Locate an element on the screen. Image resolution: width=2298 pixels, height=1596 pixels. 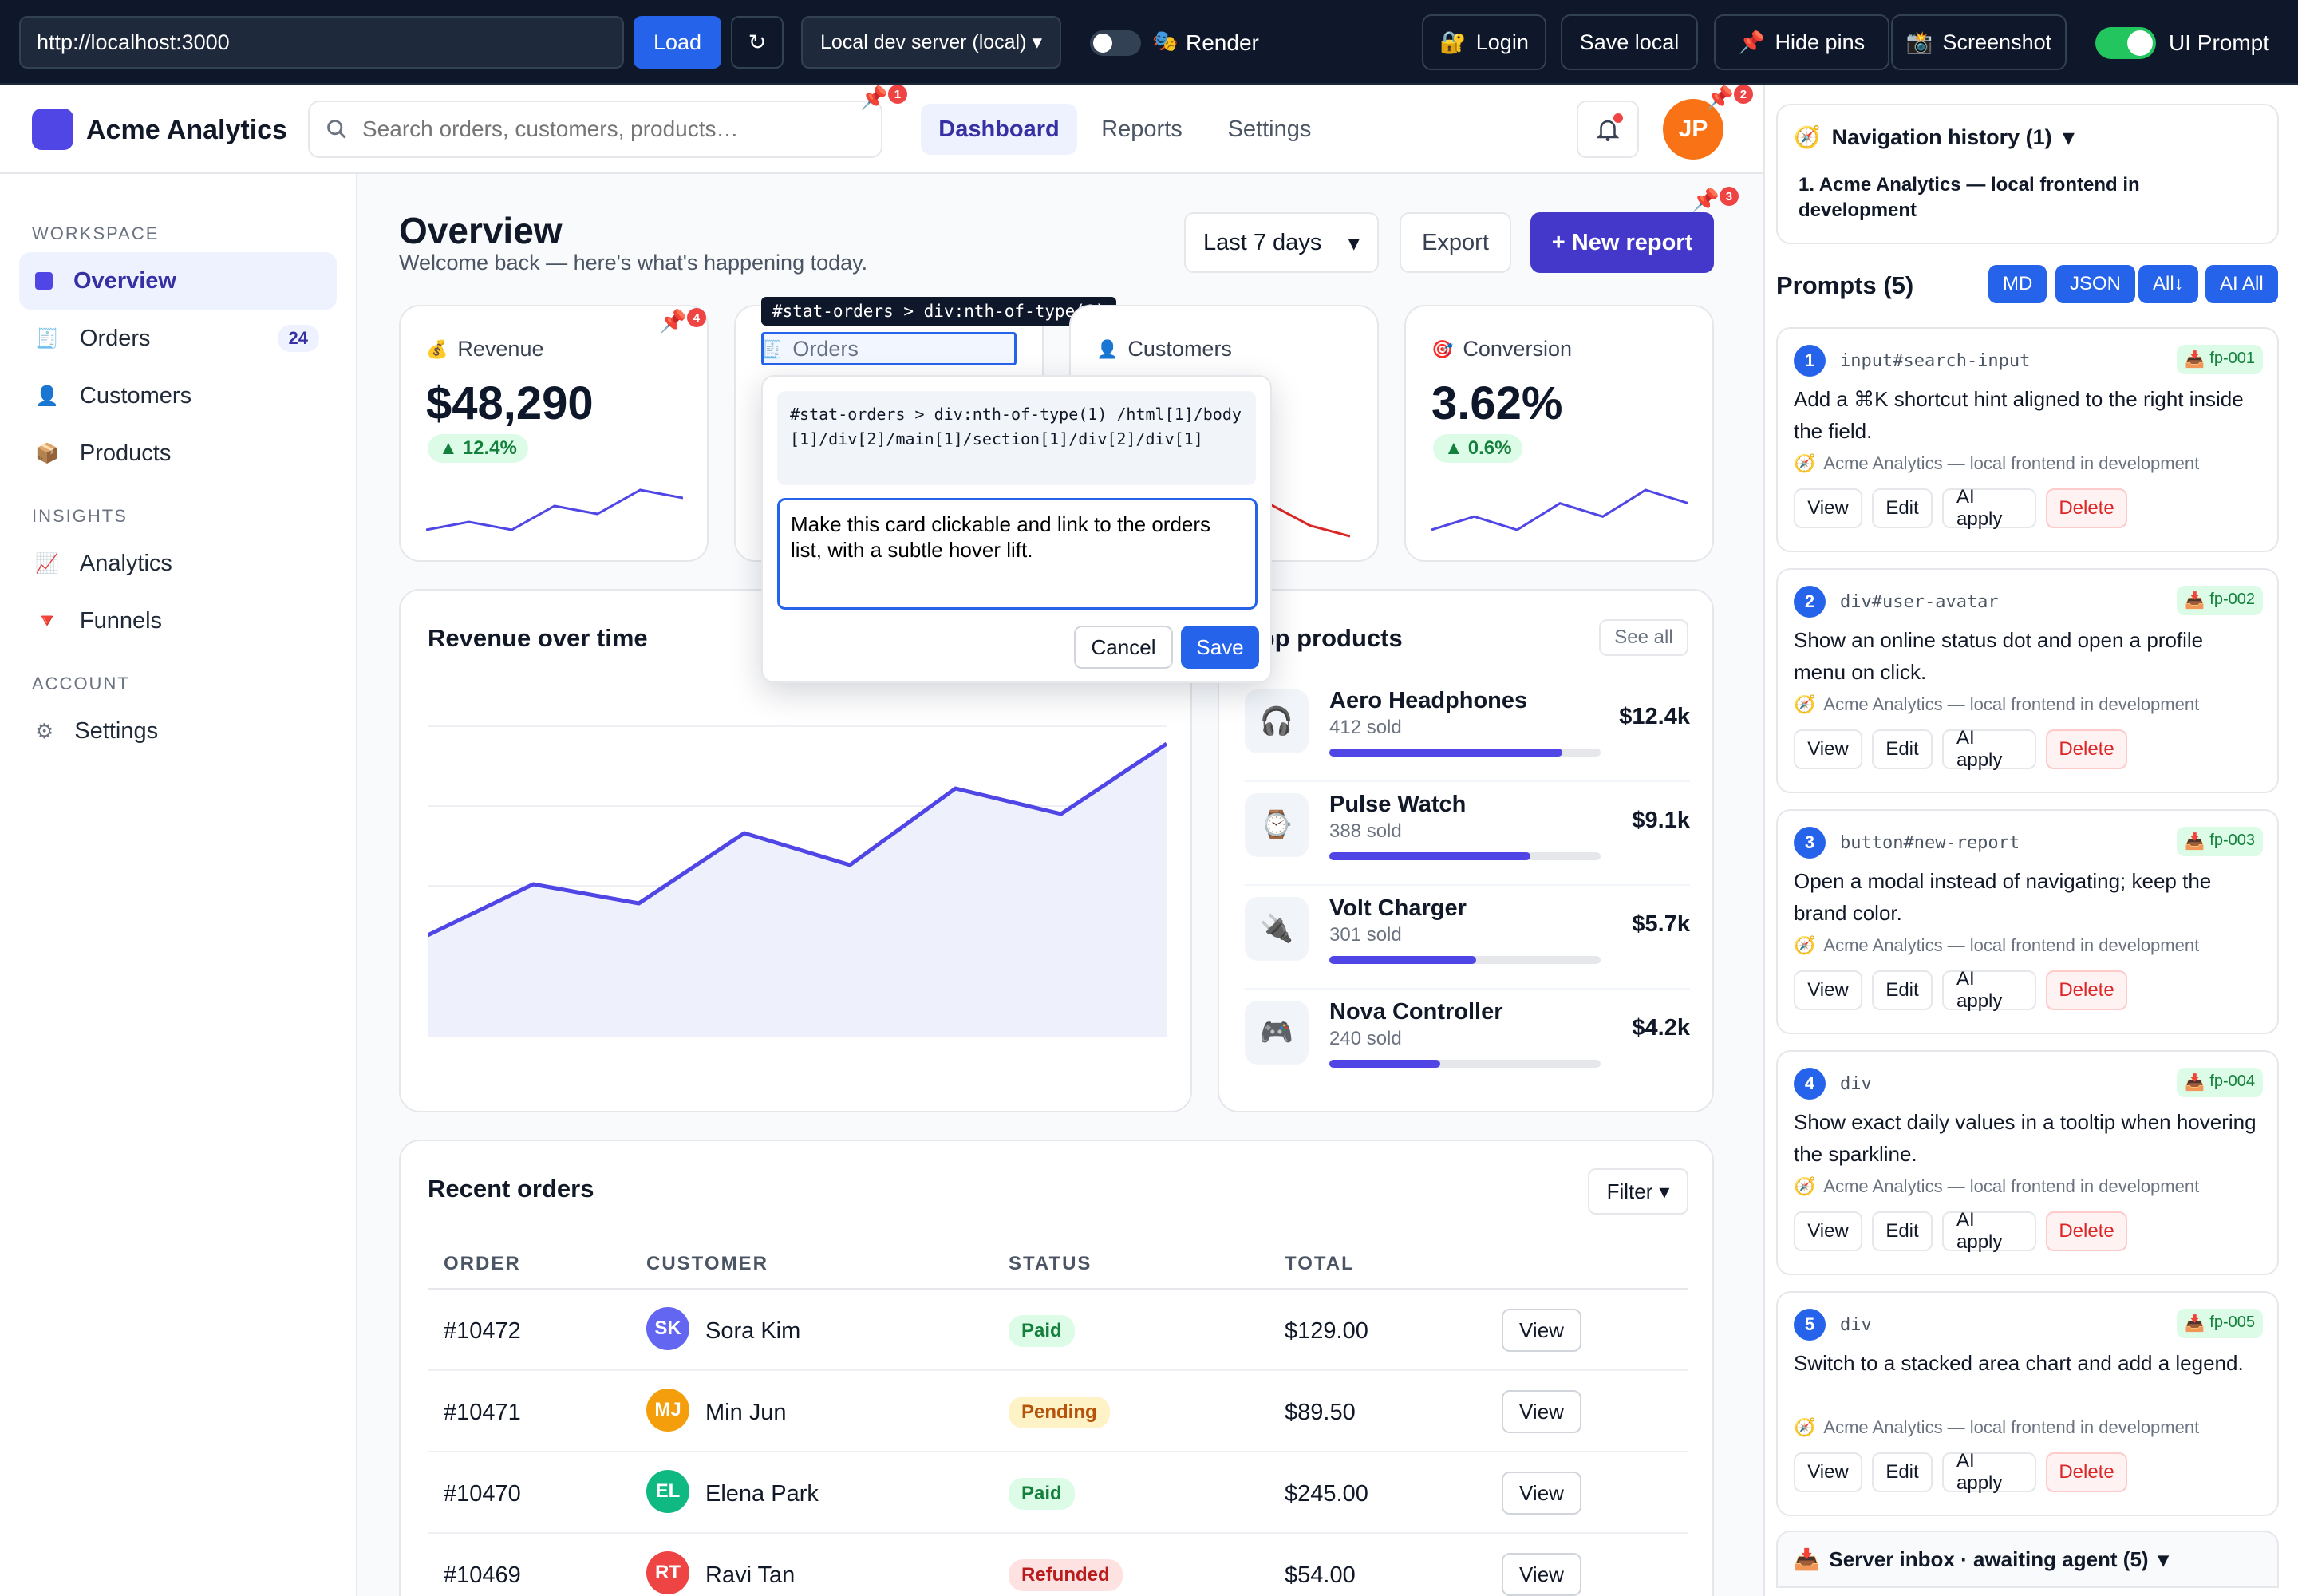
url-input is located at coordinates (322, 42).